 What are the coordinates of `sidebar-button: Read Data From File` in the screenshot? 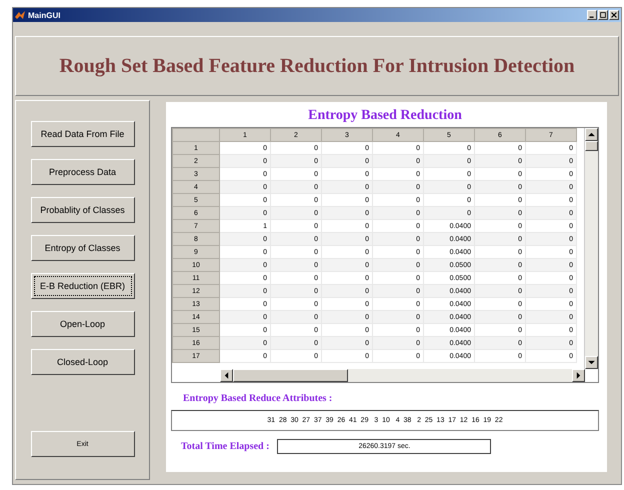 It's located at (82, 134).